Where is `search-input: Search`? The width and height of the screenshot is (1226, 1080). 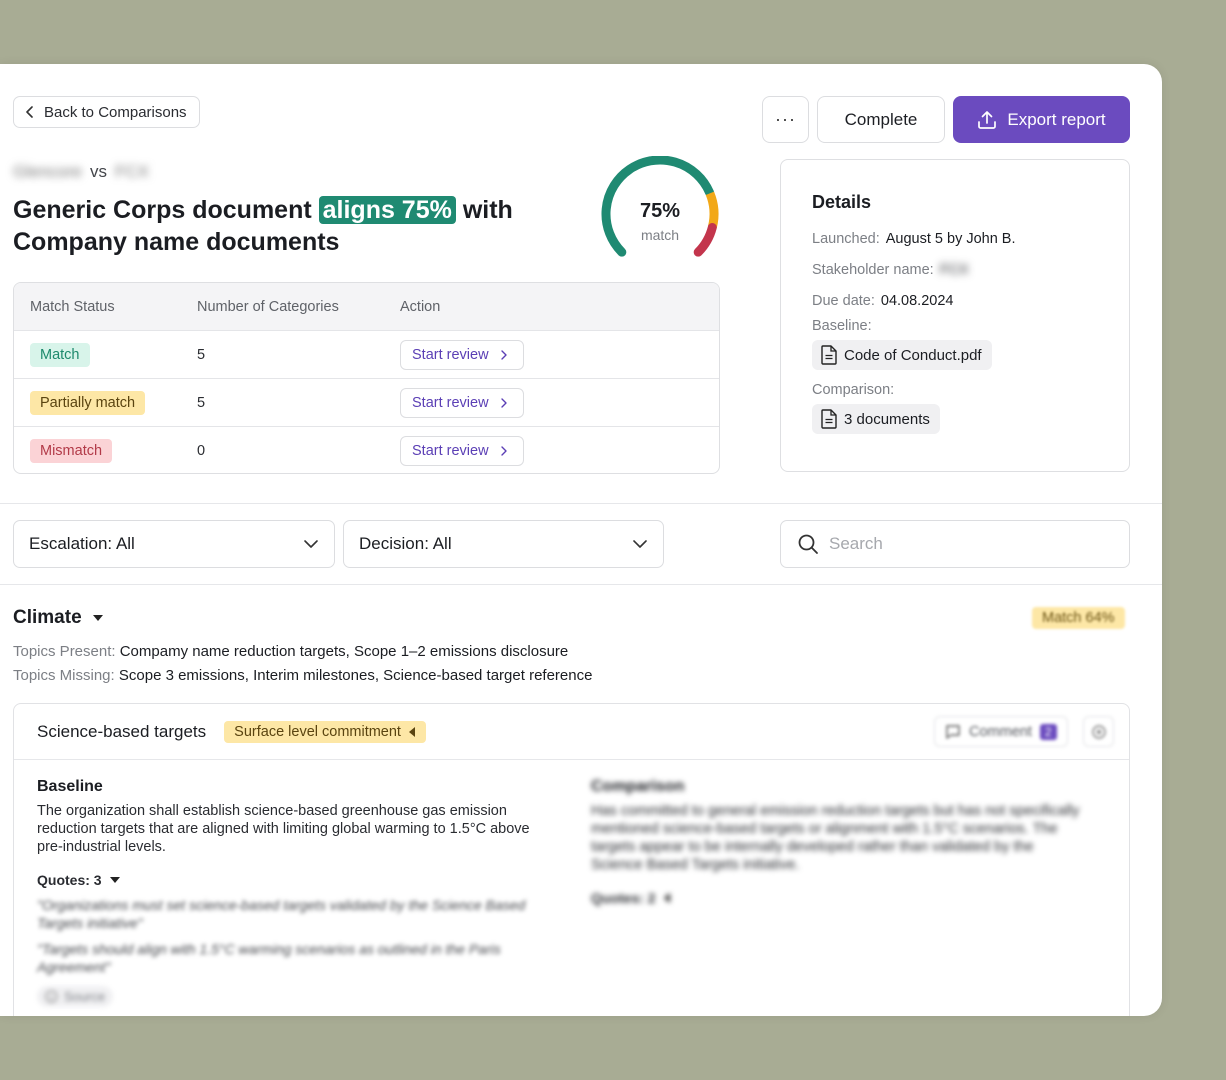
search-input: Search is located at coordinates (955, 544).